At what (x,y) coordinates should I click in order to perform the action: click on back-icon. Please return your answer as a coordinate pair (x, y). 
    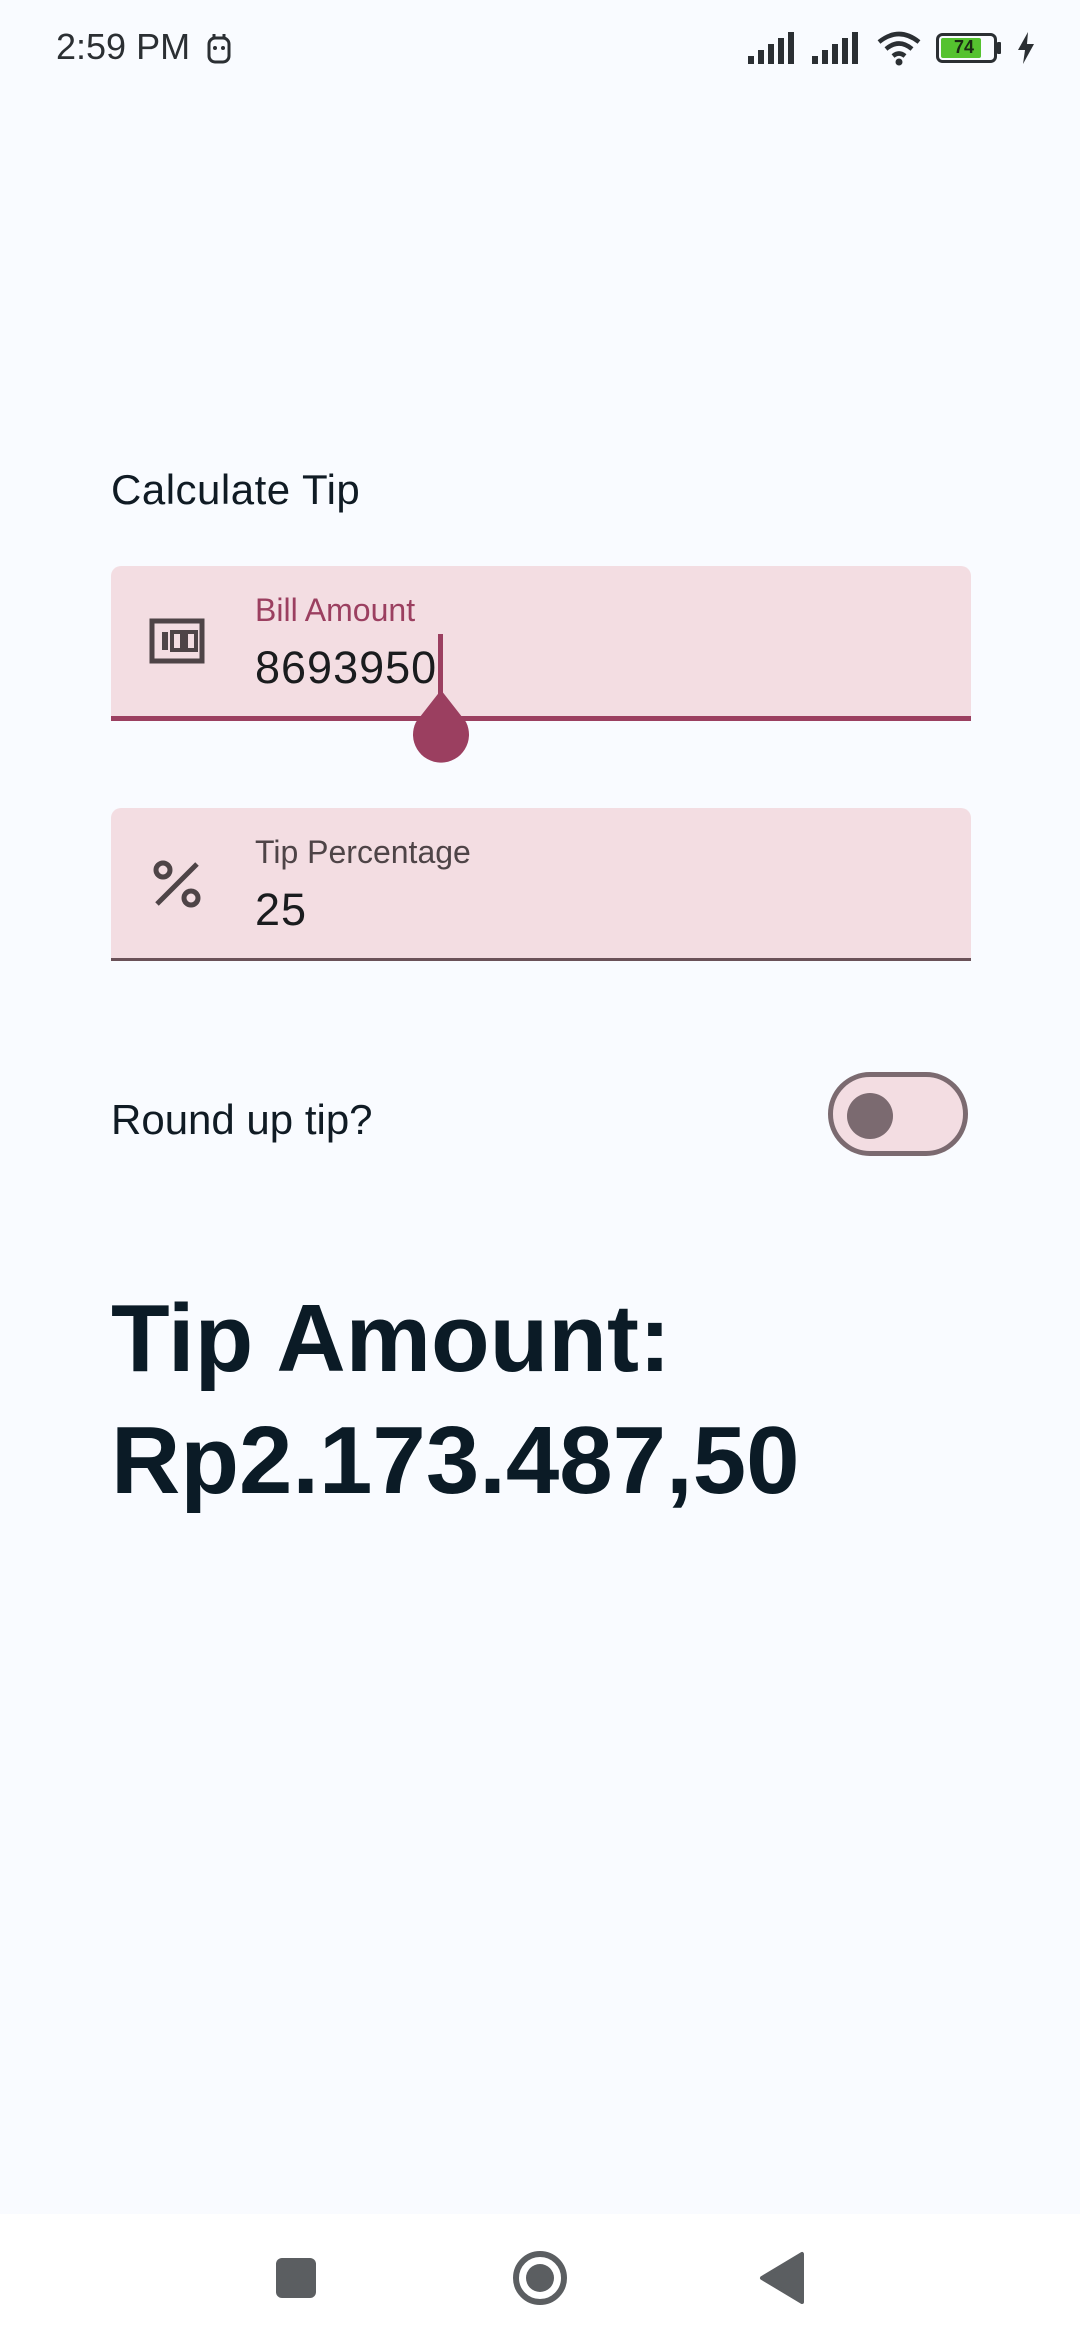
    Looking at the image, I should click on (784, 2278).